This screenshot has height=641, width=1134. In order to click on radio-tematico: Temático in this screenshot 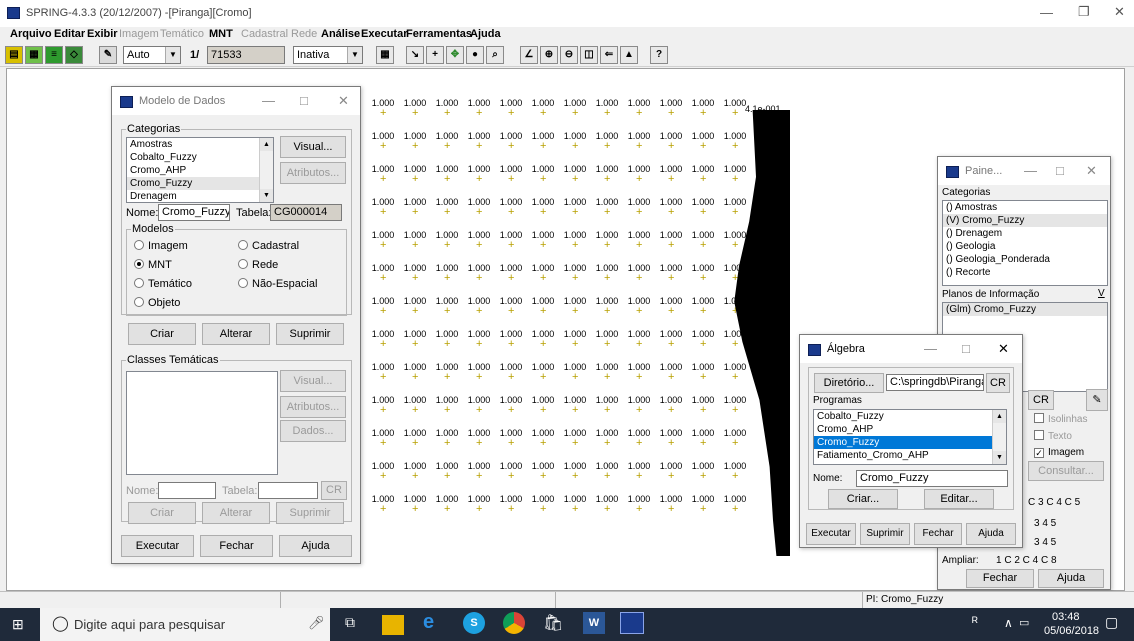, I will do `click(163, 284)`.